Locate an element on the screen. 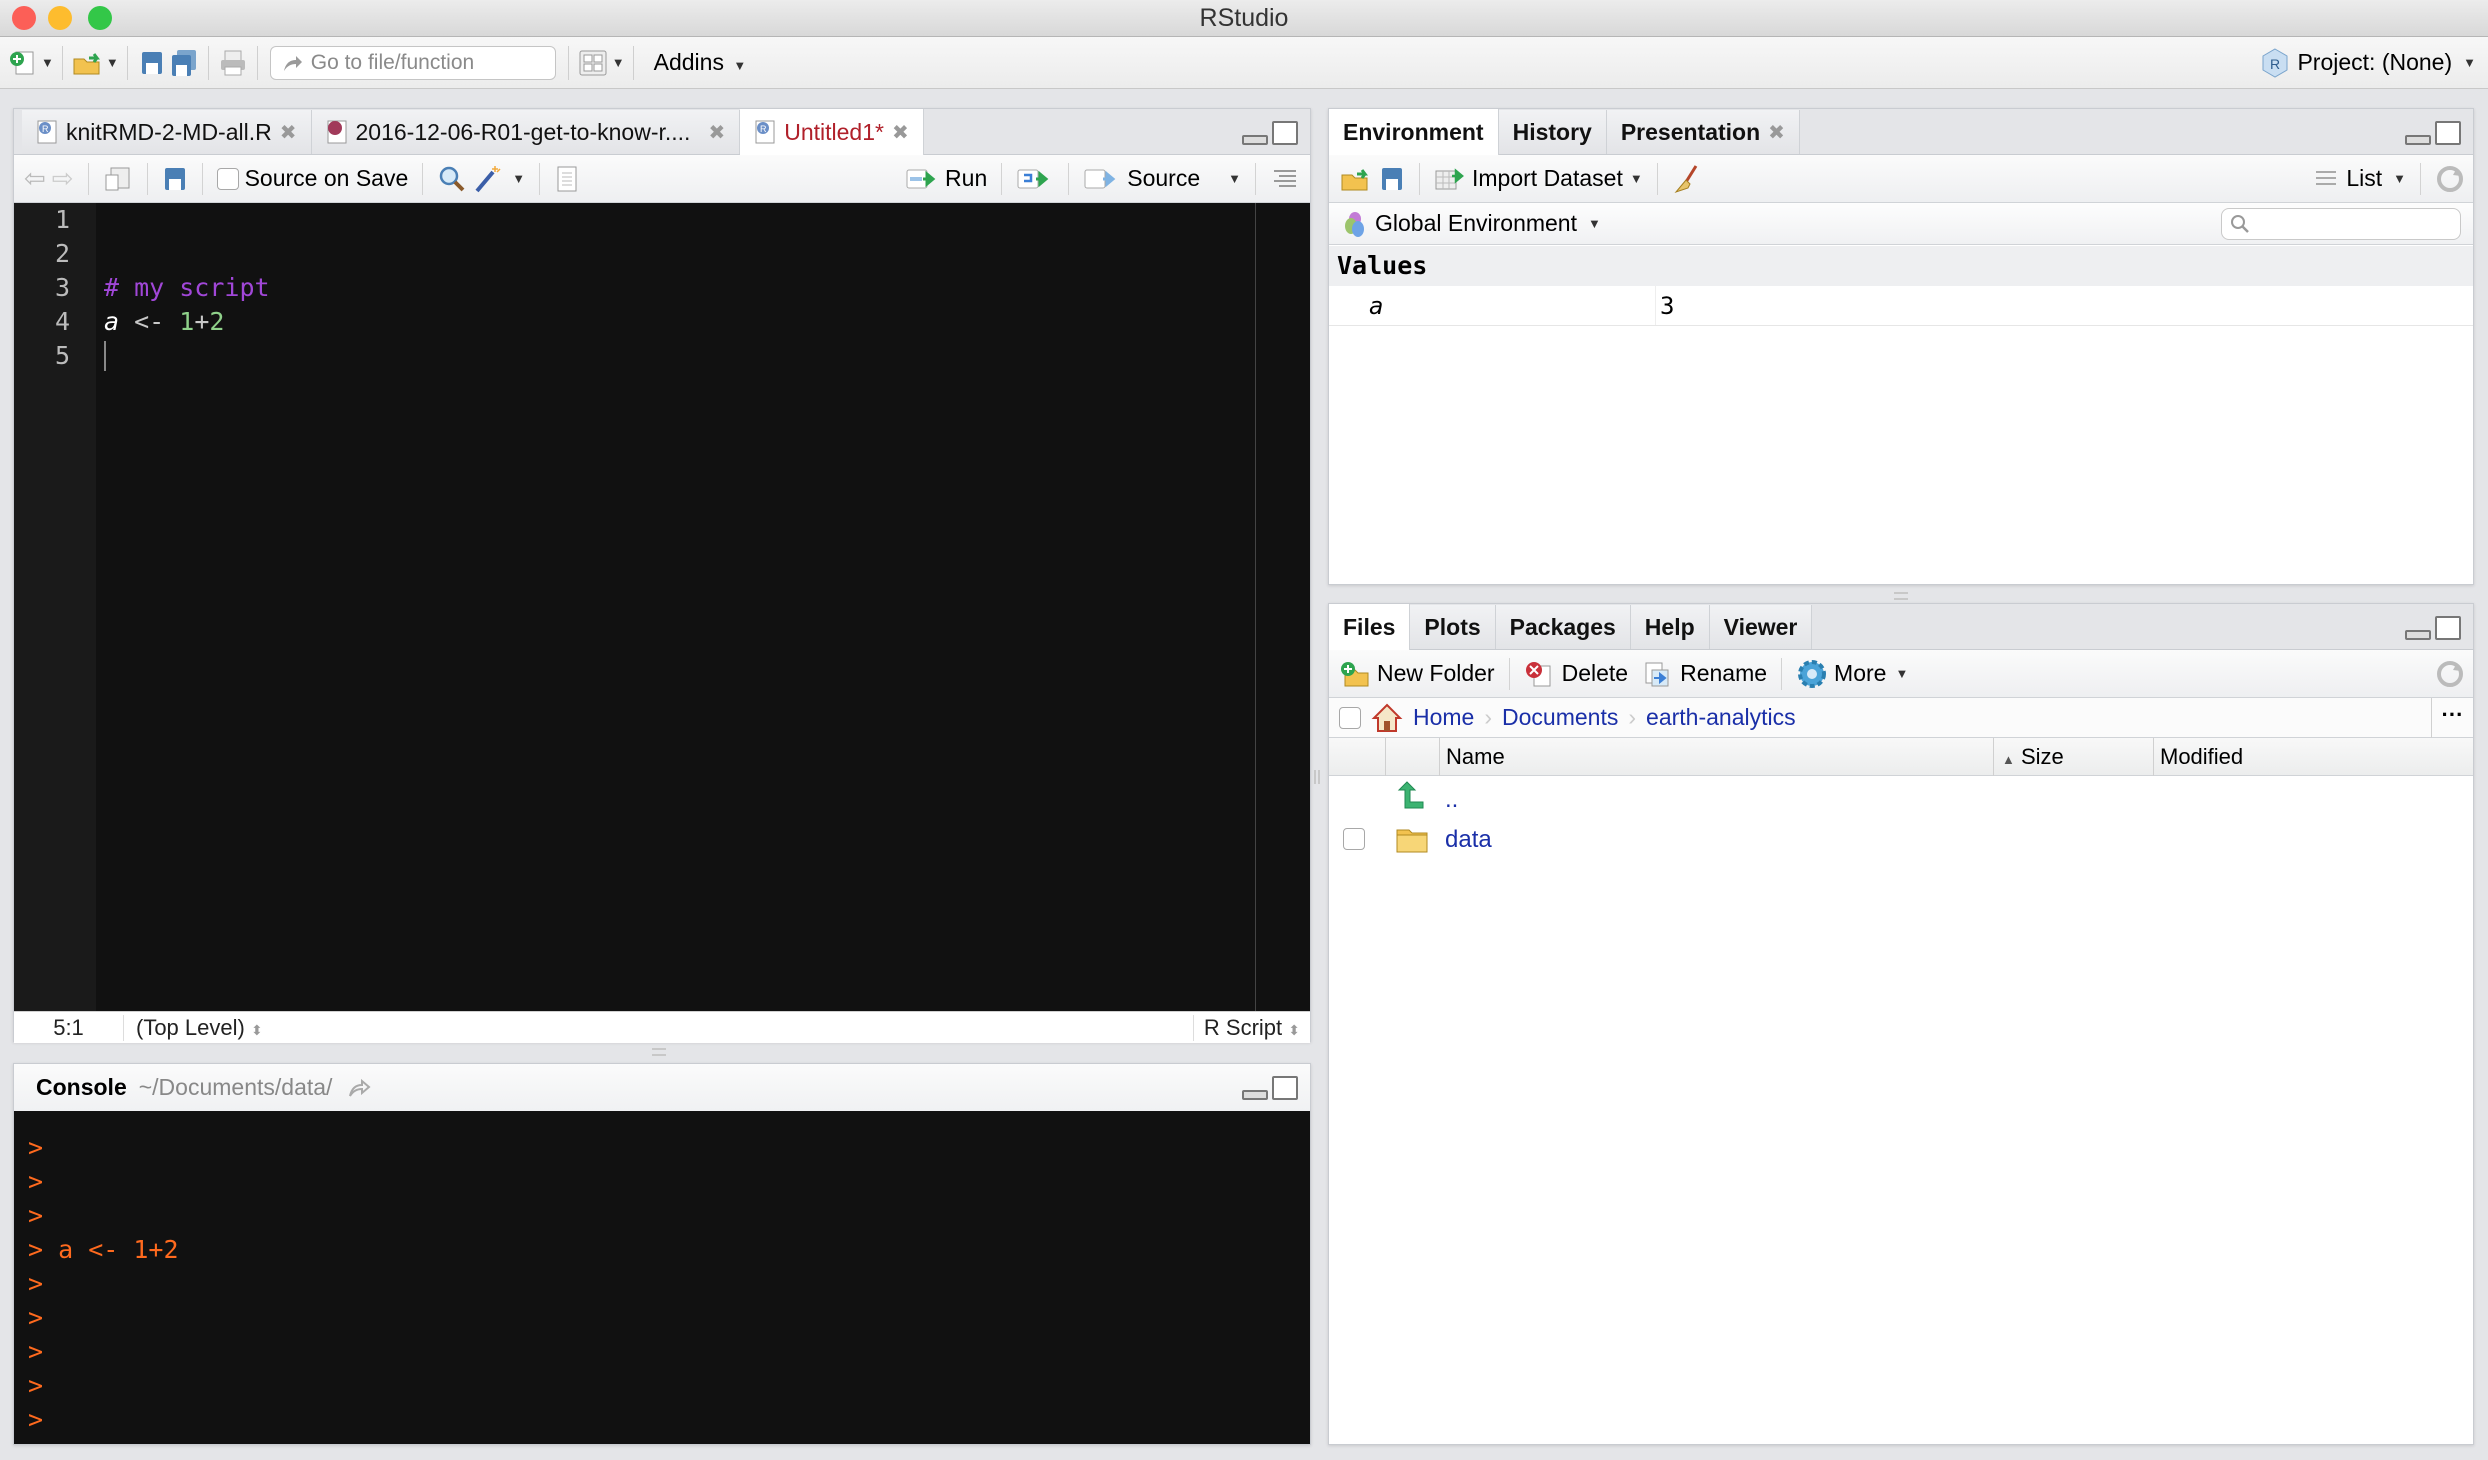 Image resolution: width=2488 pixels, height=1460 pixels. file-row-data: data is located at coordinates (1901, 839).